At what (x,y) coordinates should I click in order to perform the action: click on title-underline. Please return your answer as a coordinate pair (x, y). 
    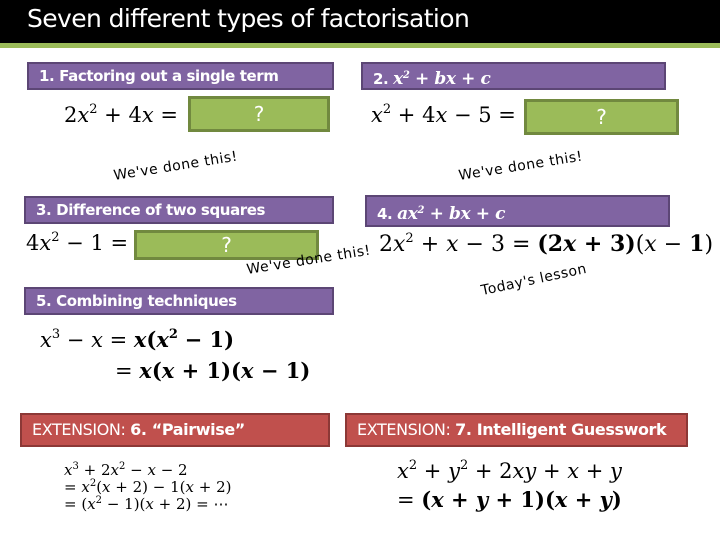
    Looking at the image, I should click on (360, 45).